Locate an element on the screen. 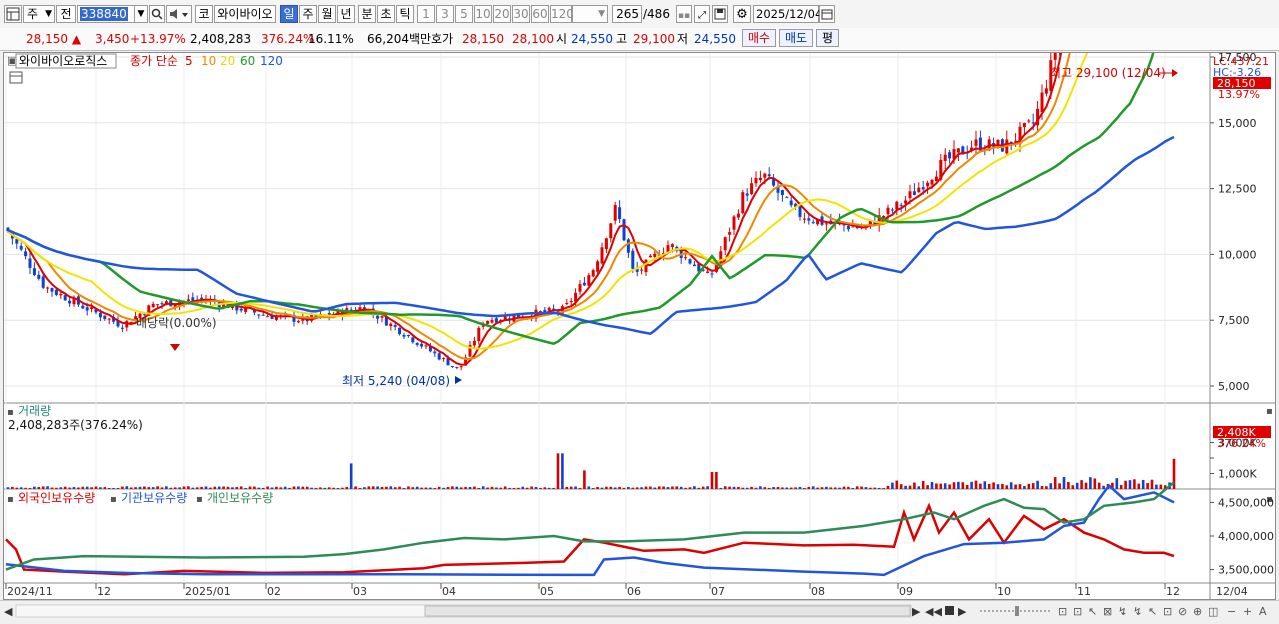  institution-legend: 기관보유수량 is located at coordinates (154, 498).